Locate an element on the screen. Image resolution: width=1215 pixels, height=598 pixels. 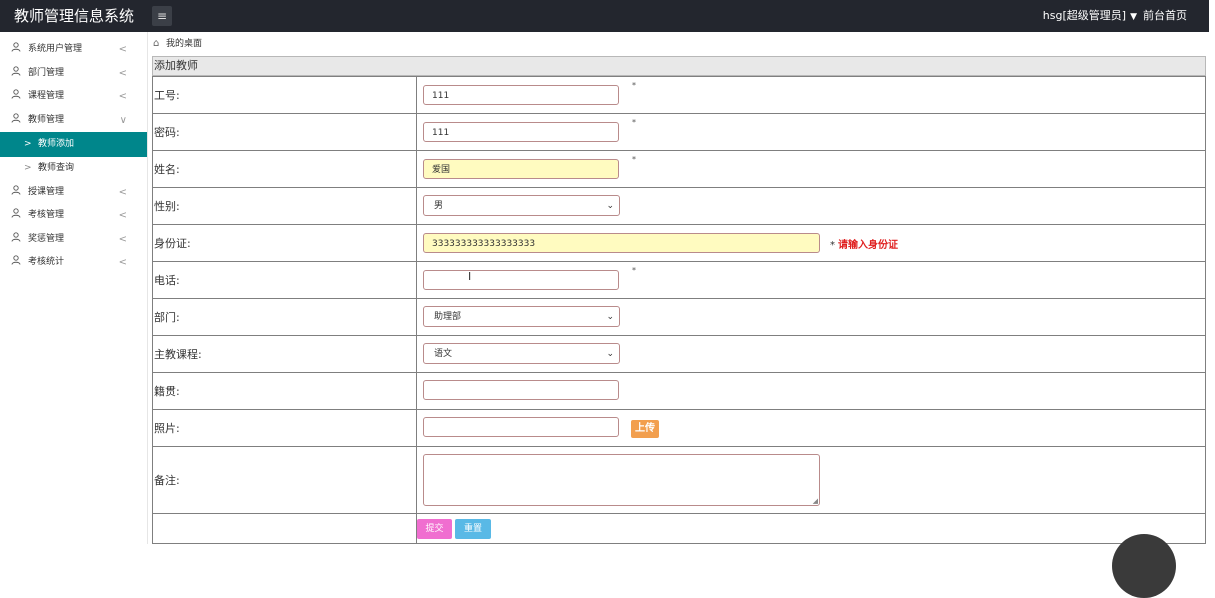
id-card-input: 333333333333333333 is located at coordinates (621, 243).